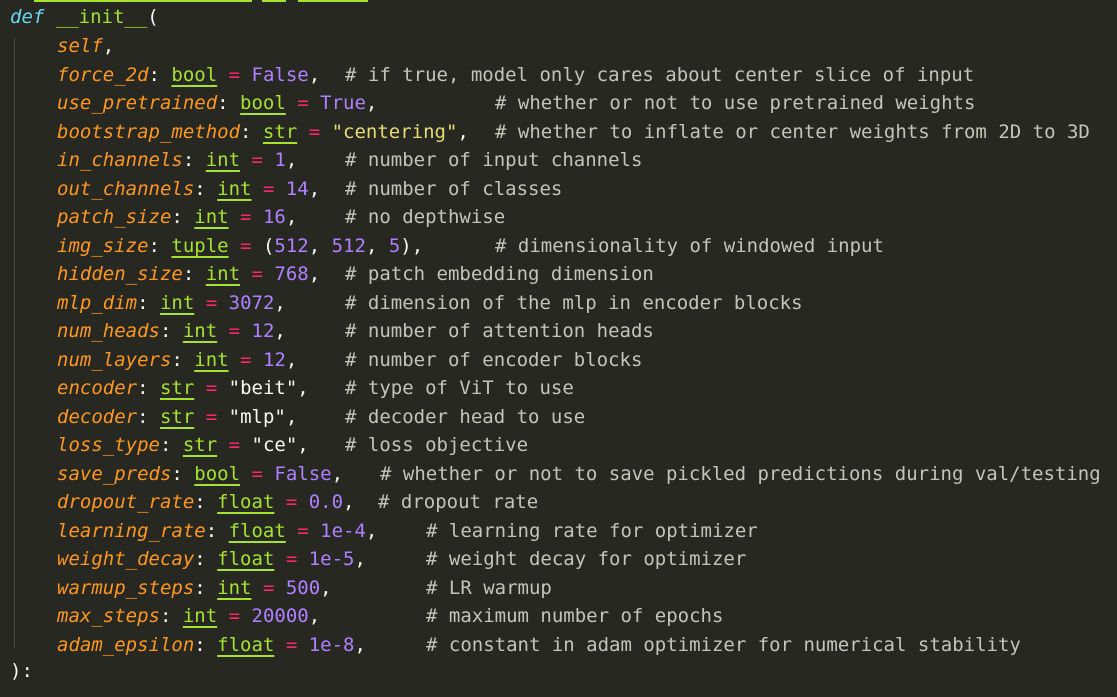 This screenshot has width=1117, height=697. What do you see at coordinates (343, 530) in the screenshot?
I see `default-value: 1e-4` at bounding box center [343, 530].